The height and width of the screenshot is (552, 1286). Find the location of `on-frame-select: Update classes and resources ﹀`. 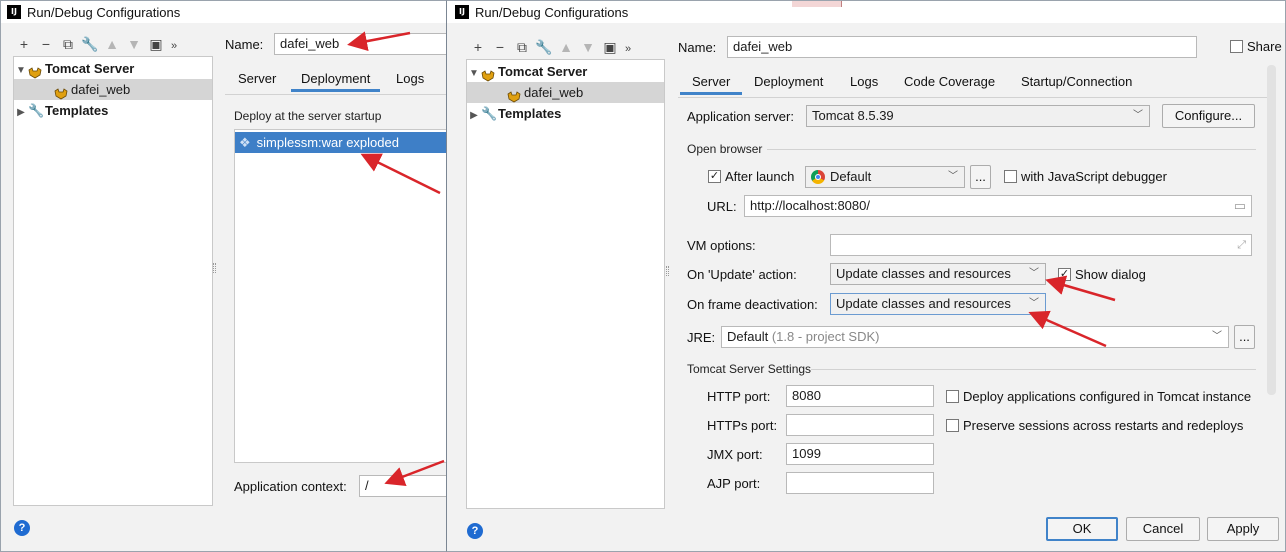

on-frame-select: Update classes and resources ﹀ is located at coordinates (938, 304).